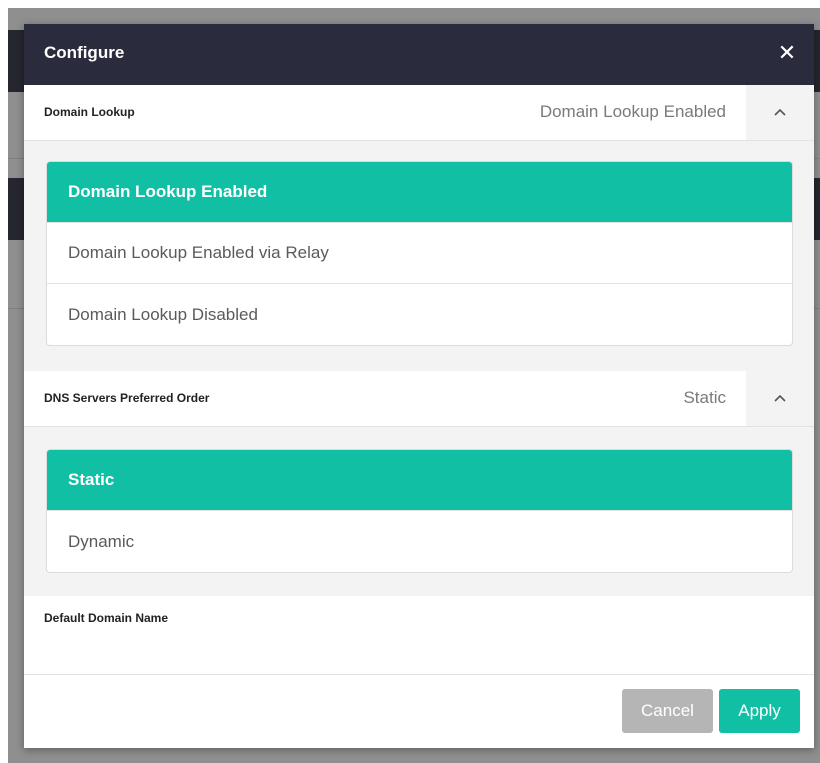 The width and height of the screenshot is (820, 763). Describe the element at coordinates (419, 113) in the screenshot. I see `domain-lookup-row: Domain Lookup Domain Lookup Enabled` at that location.